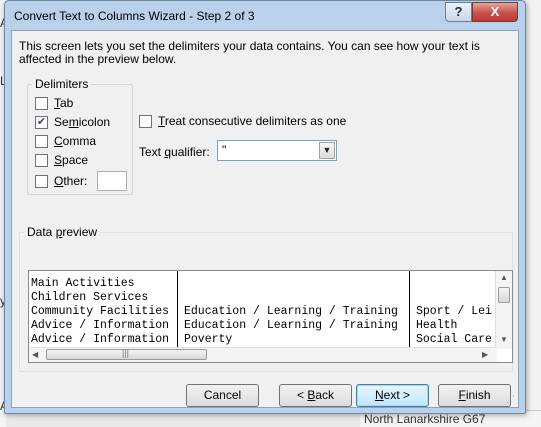  What do you see at coordinates (474, 395) in the screenshot?
I see `finish-button: Finish` at bounding box center [474, 395].